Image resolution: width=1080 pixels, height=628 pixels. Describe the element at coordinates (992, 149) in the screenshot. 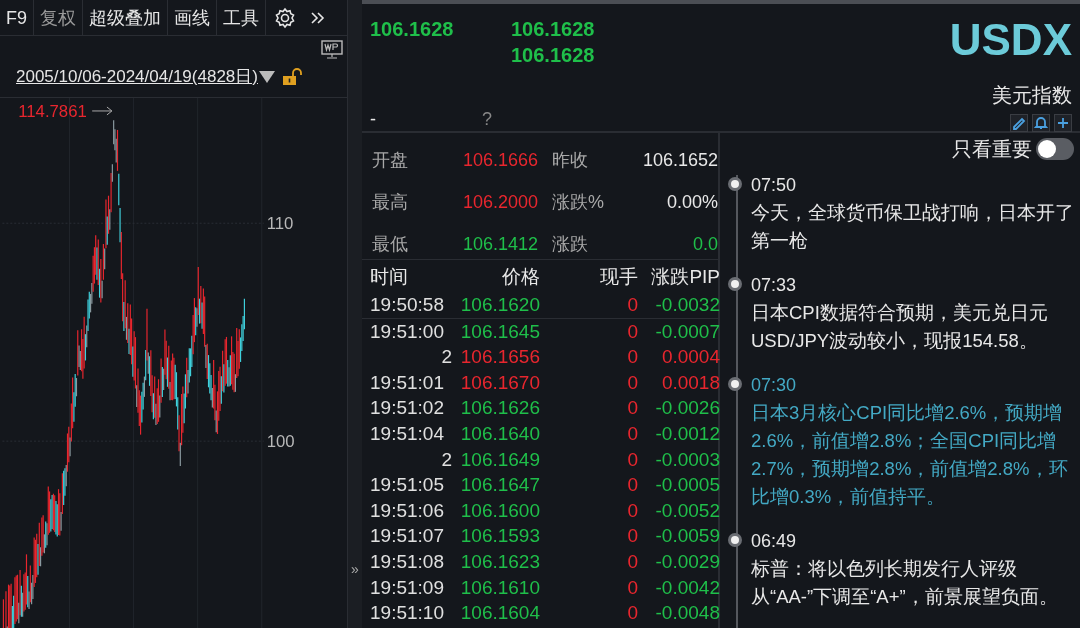

I see `filter-label: 只看重要` at that location.